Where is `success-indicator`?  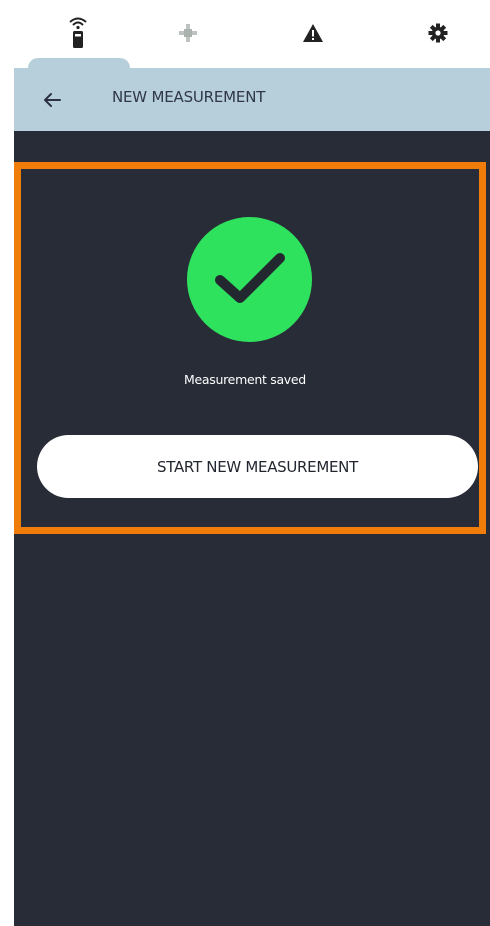 success-indicator is located at coordinates (249, 279).